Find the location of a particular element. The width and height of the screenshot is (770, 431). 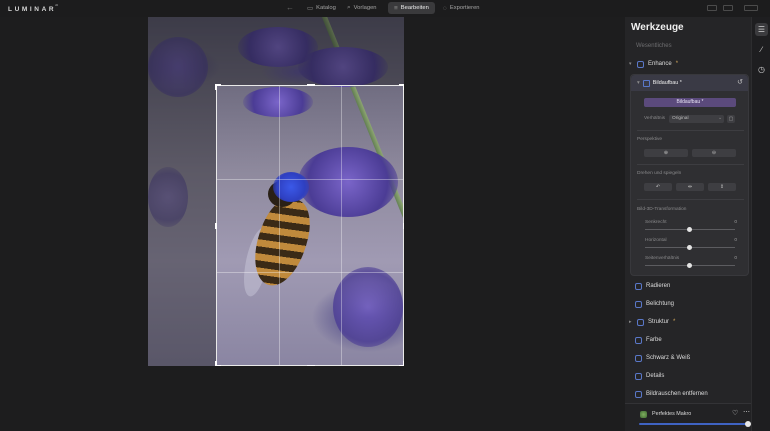

crop-tool-title: Bildaufbau * is located at coordinates (667, 83).